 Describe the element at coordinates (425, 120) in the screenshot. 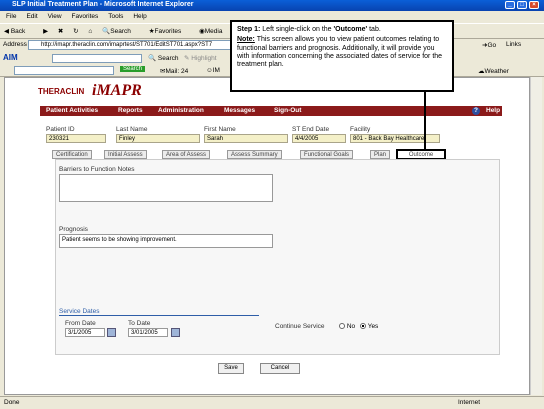

I see `callout-pointer` at that location.